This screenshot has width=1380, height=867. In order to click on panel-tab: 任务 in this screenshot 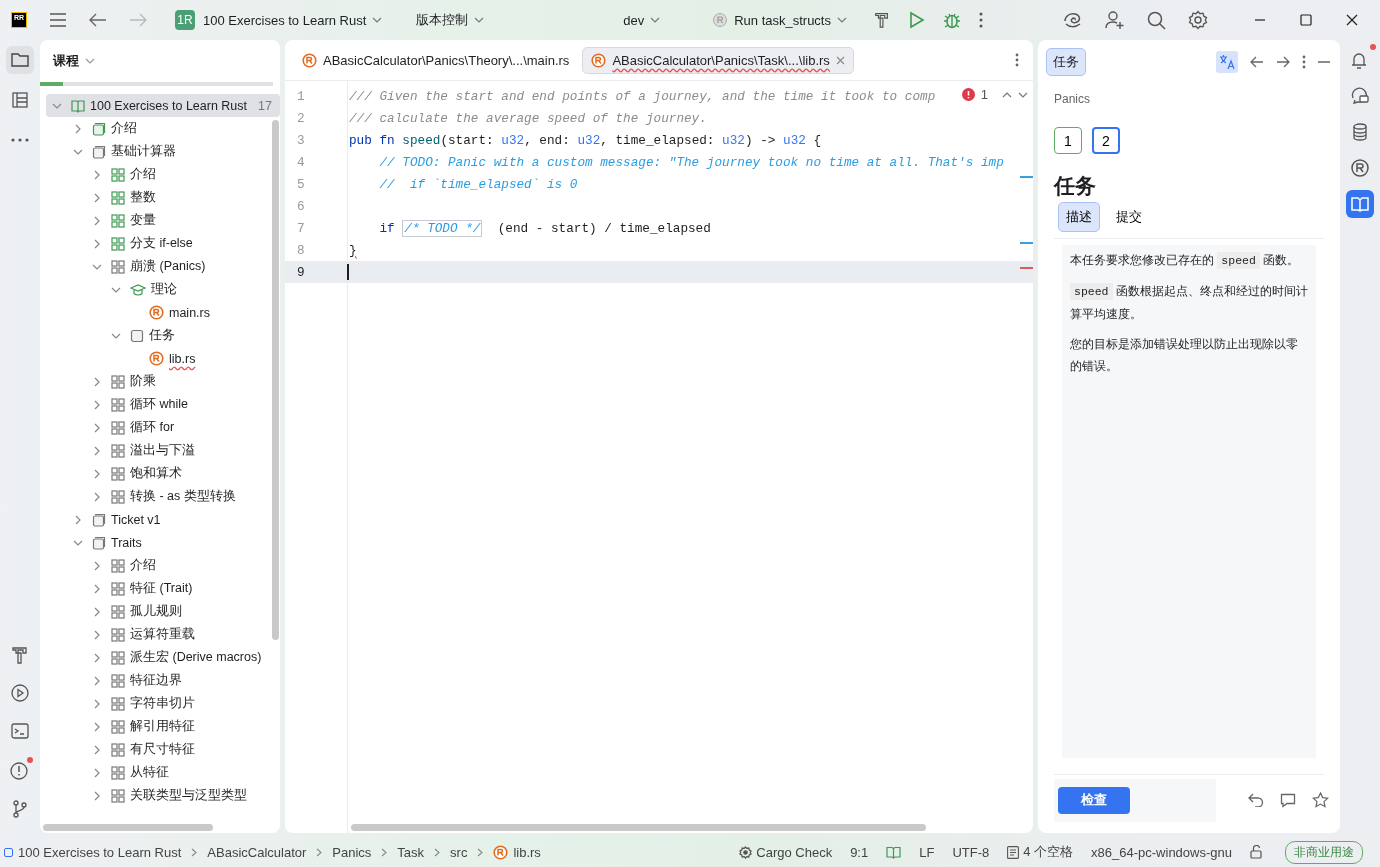, I will do `click(1066, 62)`.